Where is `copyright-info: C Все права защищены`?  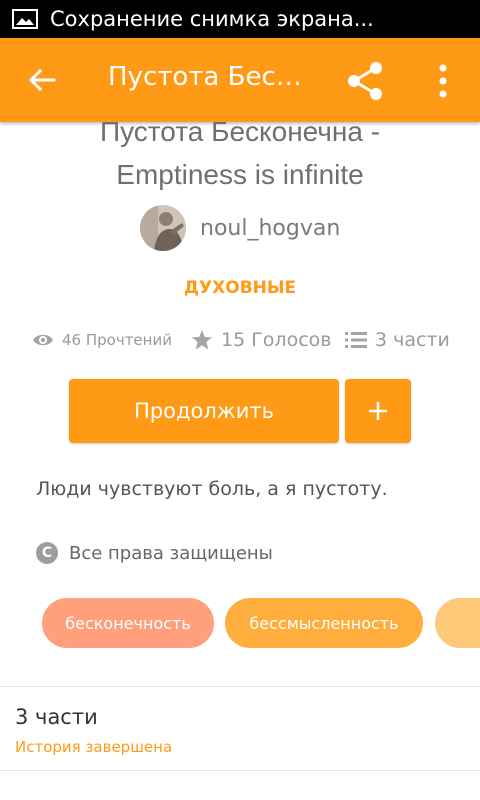 copyright-info: C Все права защищены is located at coordinates (154, 553).